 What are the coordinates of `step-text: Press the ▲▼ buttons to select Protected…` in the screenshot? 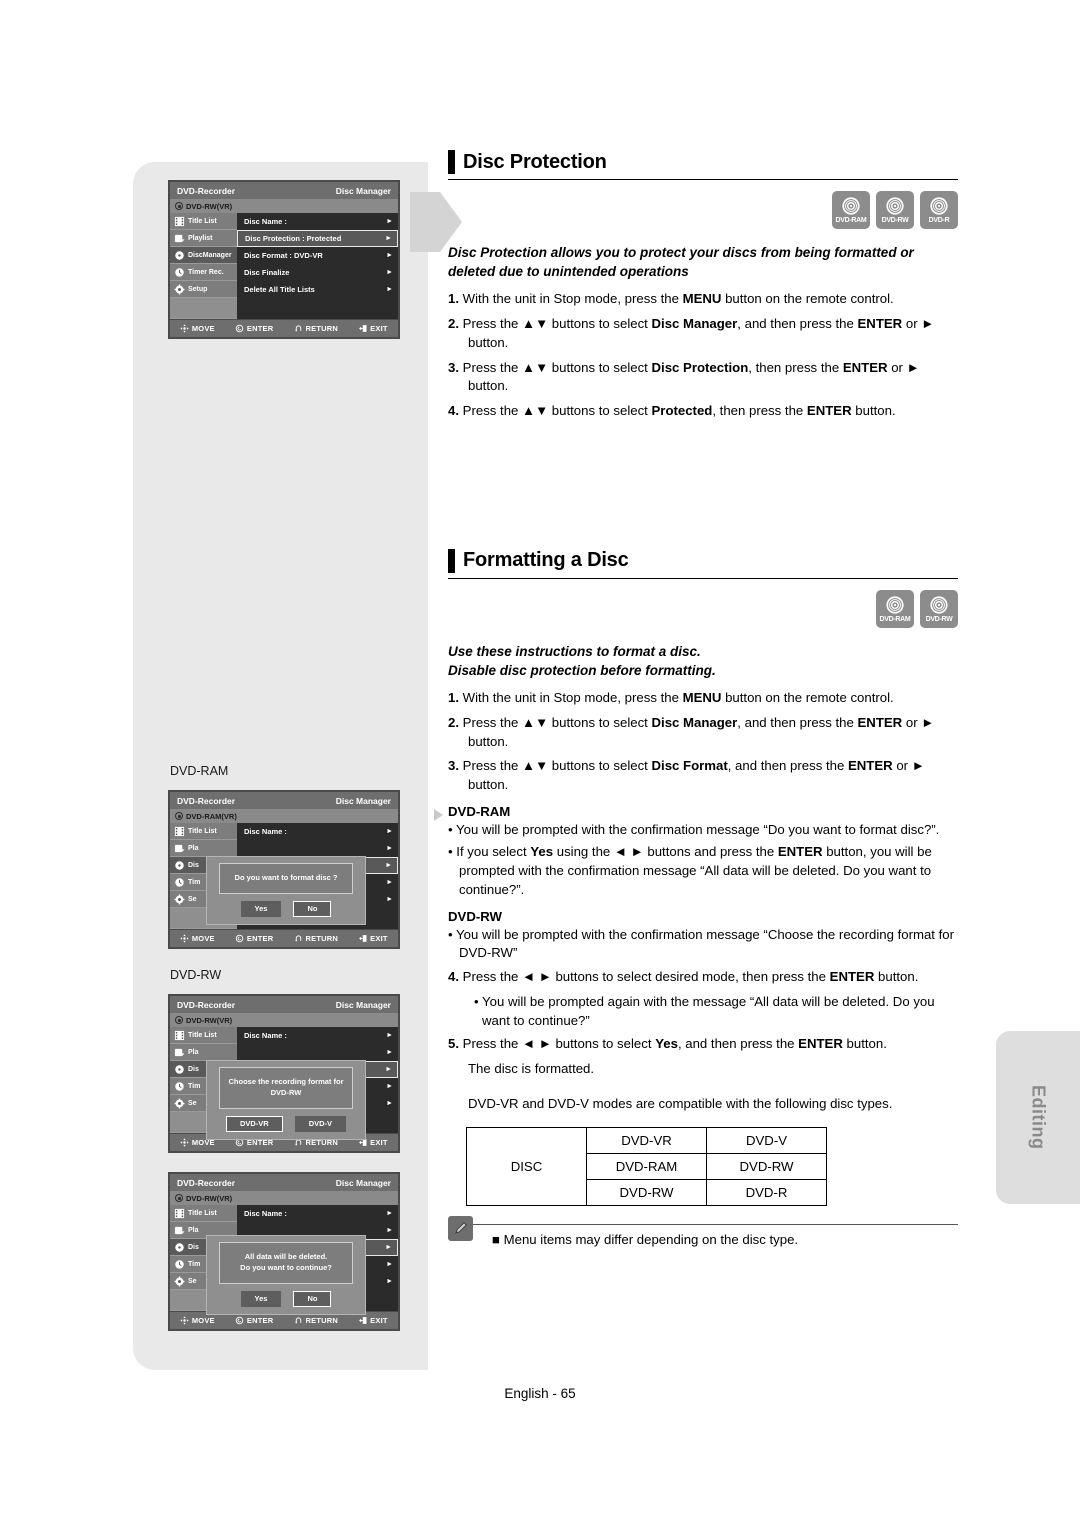 It's located at (679, 410).